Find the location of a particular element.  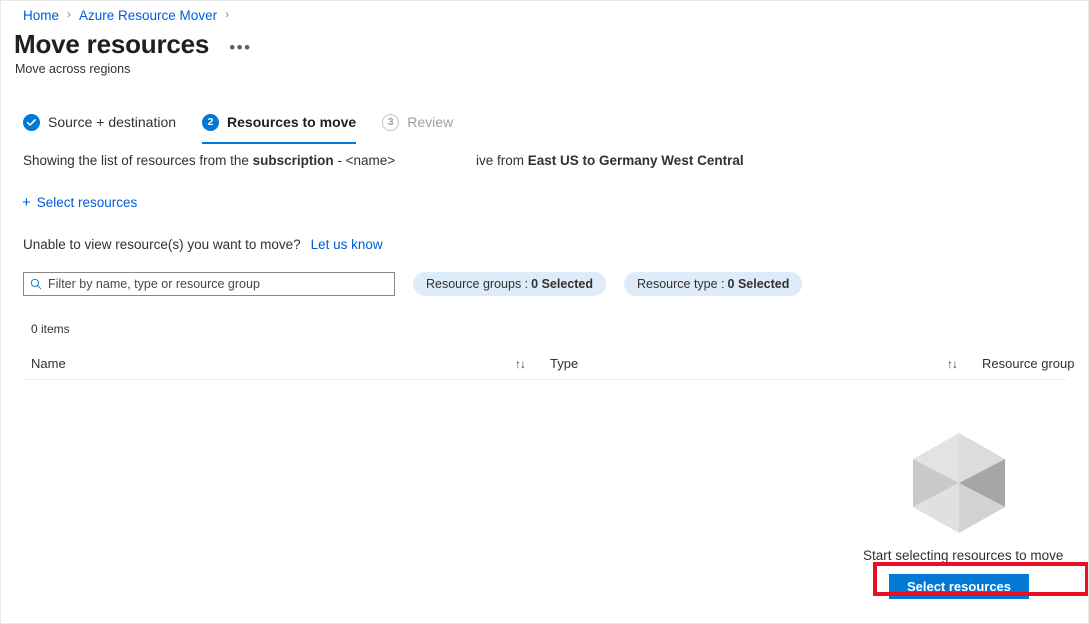

let-us-know-link: Let us know is located at coordinates (347, 244).